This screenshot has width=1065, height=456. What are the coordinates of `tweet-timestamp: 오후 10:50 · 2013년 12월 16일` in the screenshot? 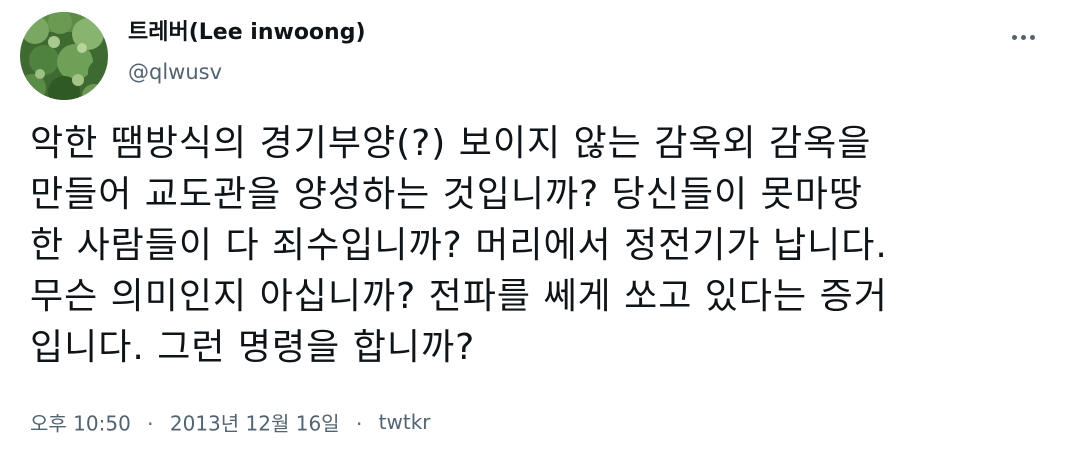 It's located at (188, 423).